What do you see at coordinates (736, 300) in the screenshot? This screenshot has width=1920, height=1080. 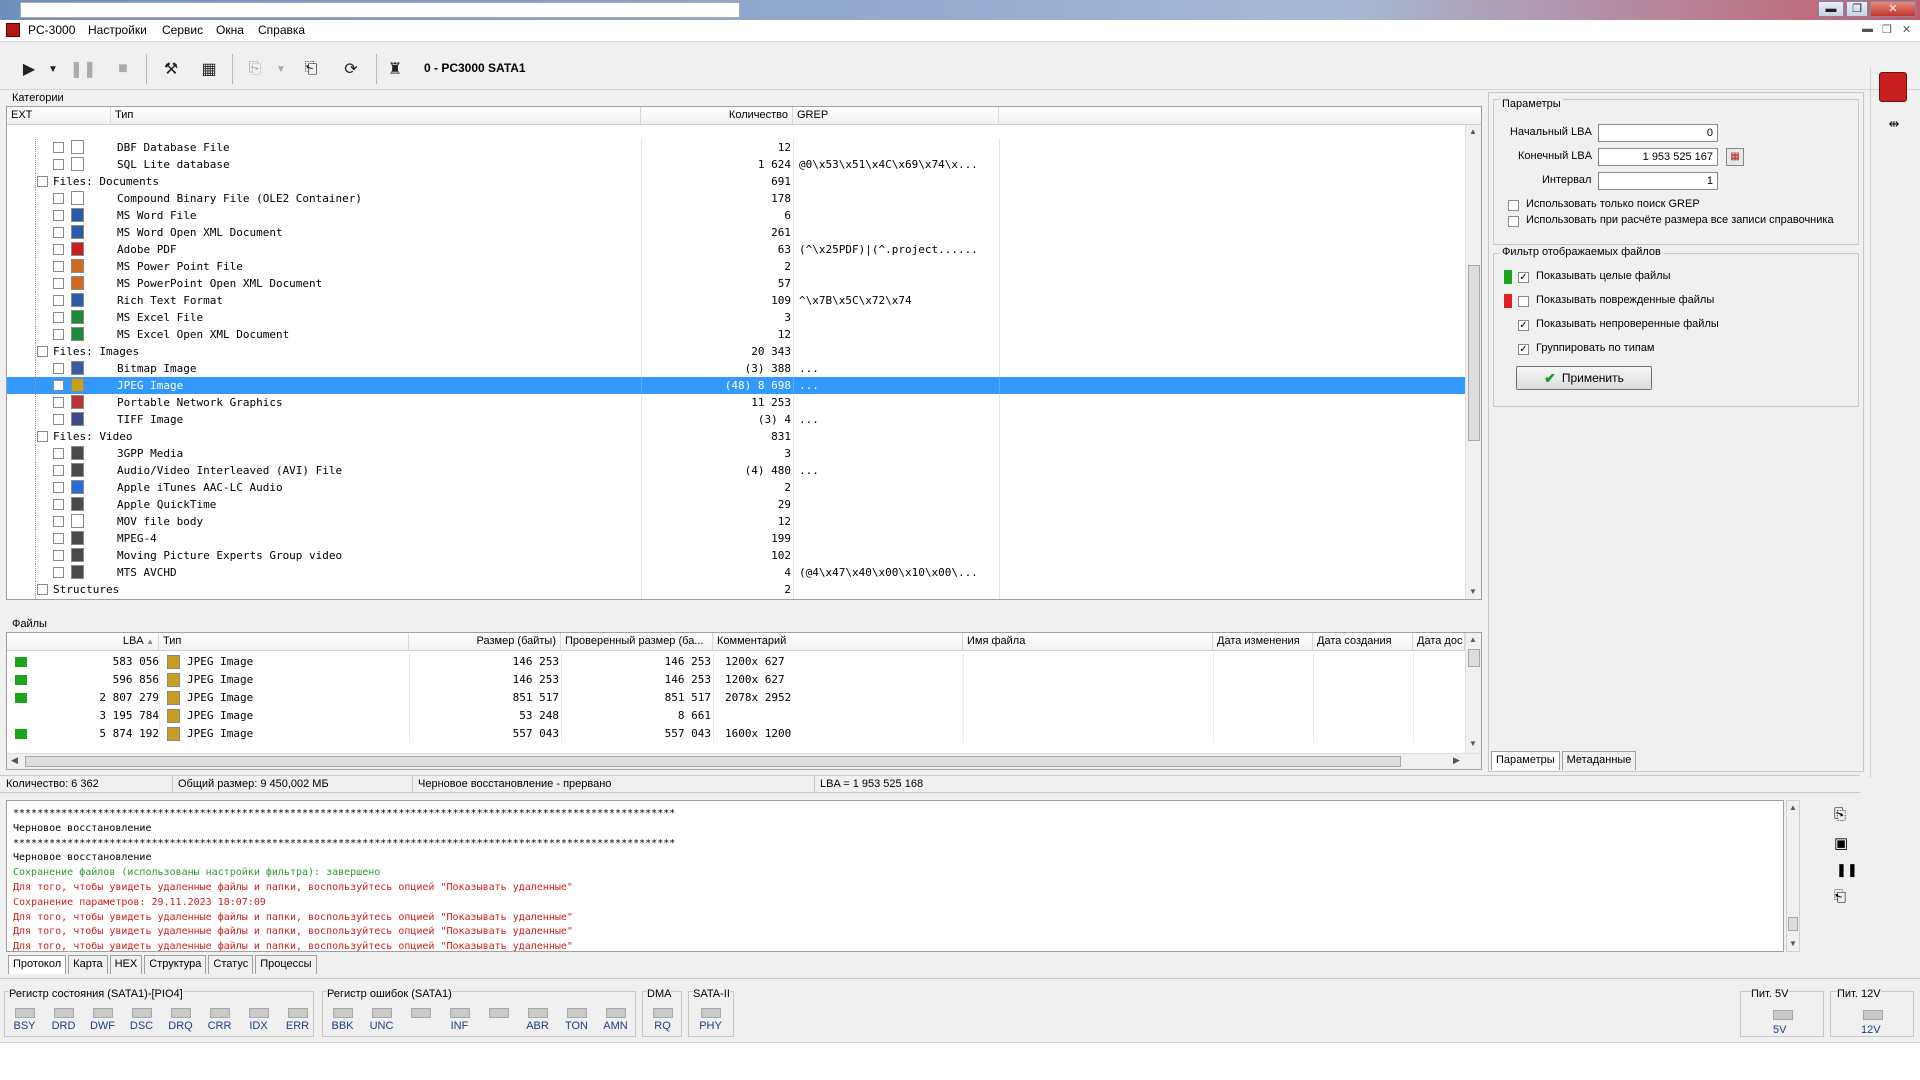 I see `category-row: Rich Text Format 109 ^\x7B\x5C\x72\x74` at bounding box center [736, 300].